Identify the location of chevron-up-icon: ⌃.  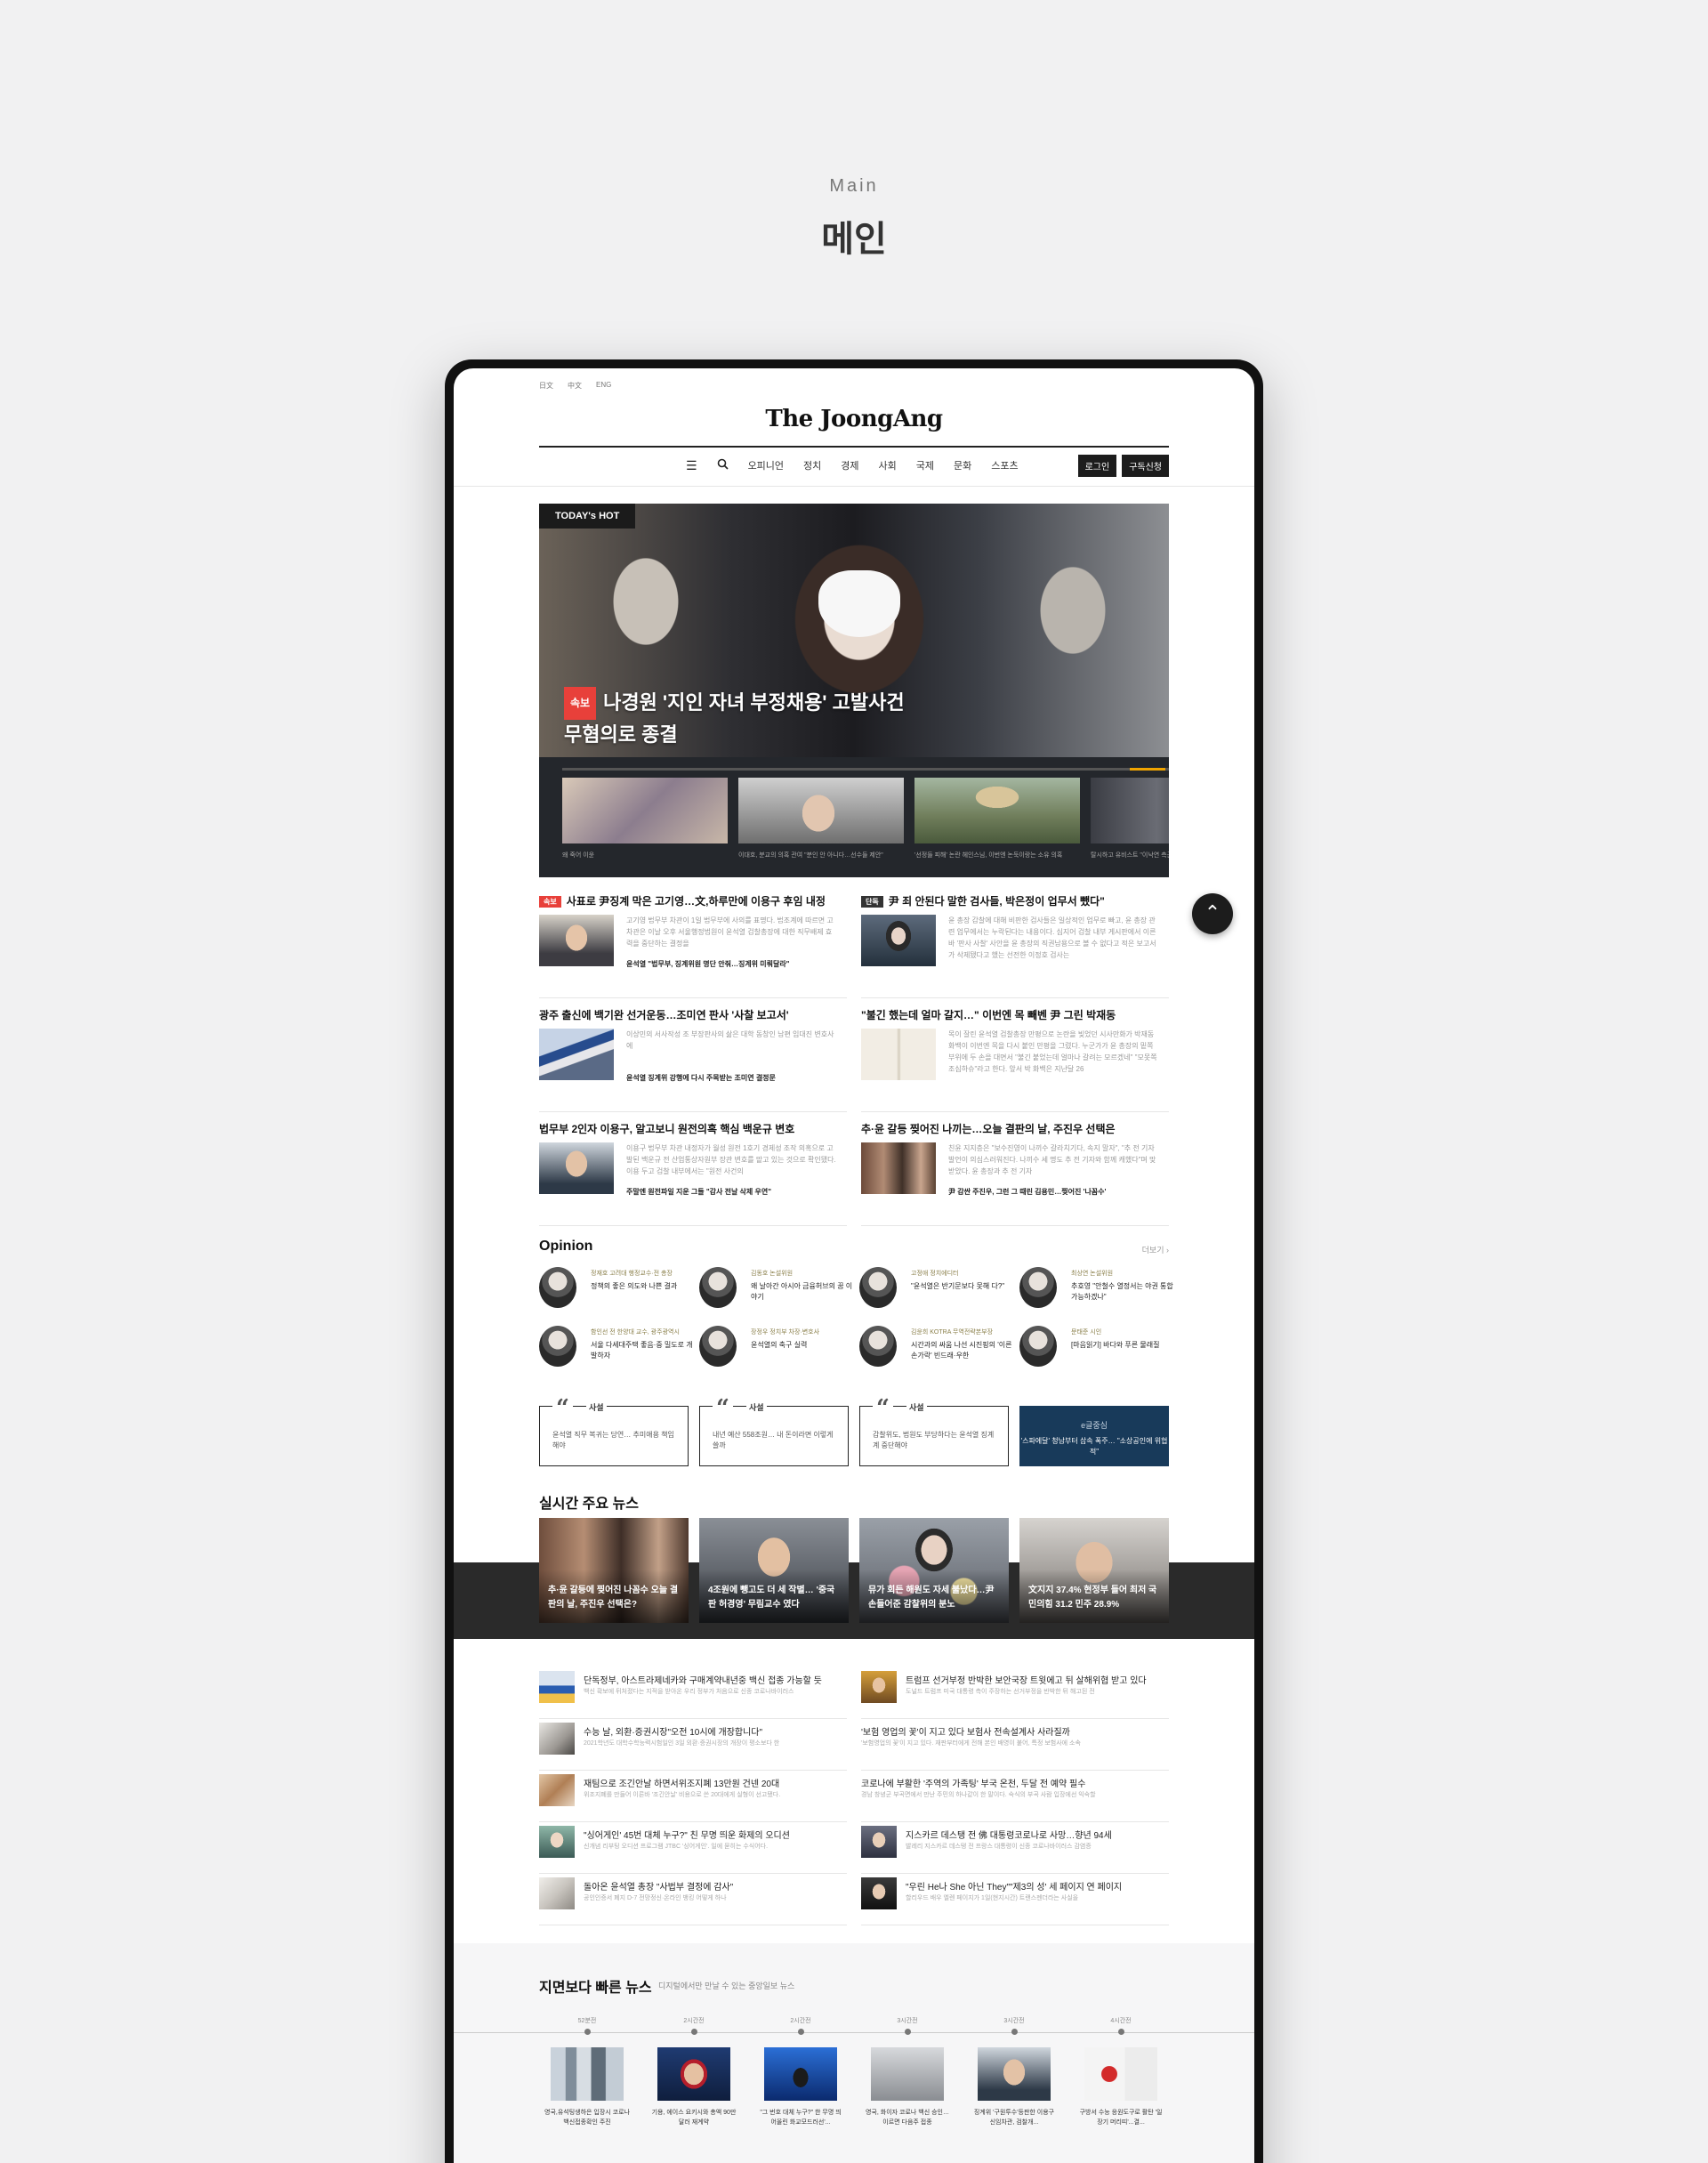
(1212, 913).